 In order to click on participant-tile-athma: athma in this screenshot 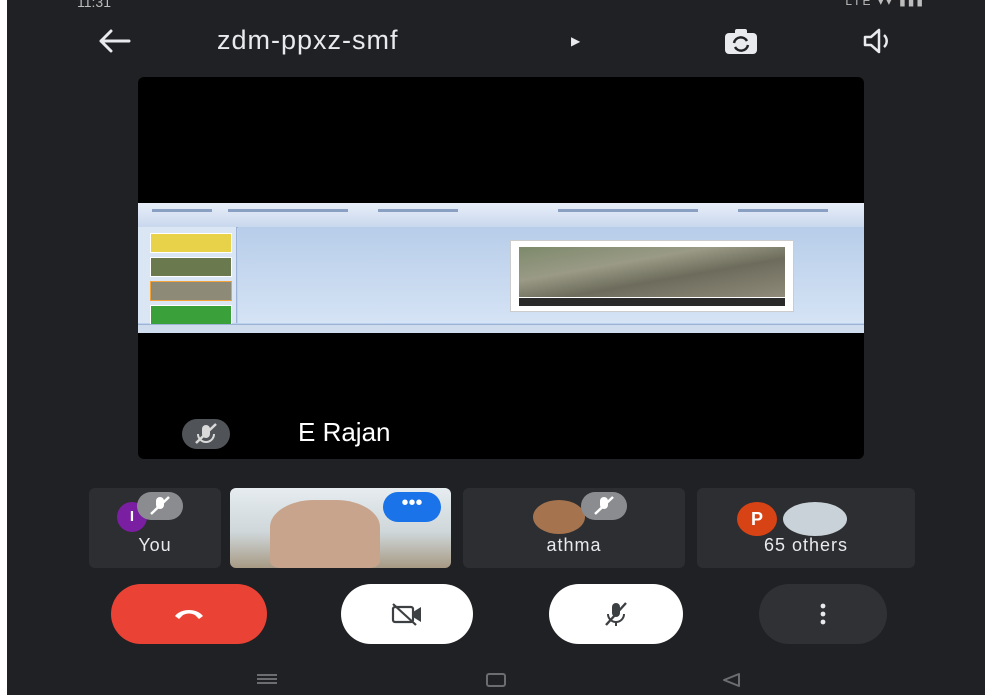, I will do `click(574, 528)`.